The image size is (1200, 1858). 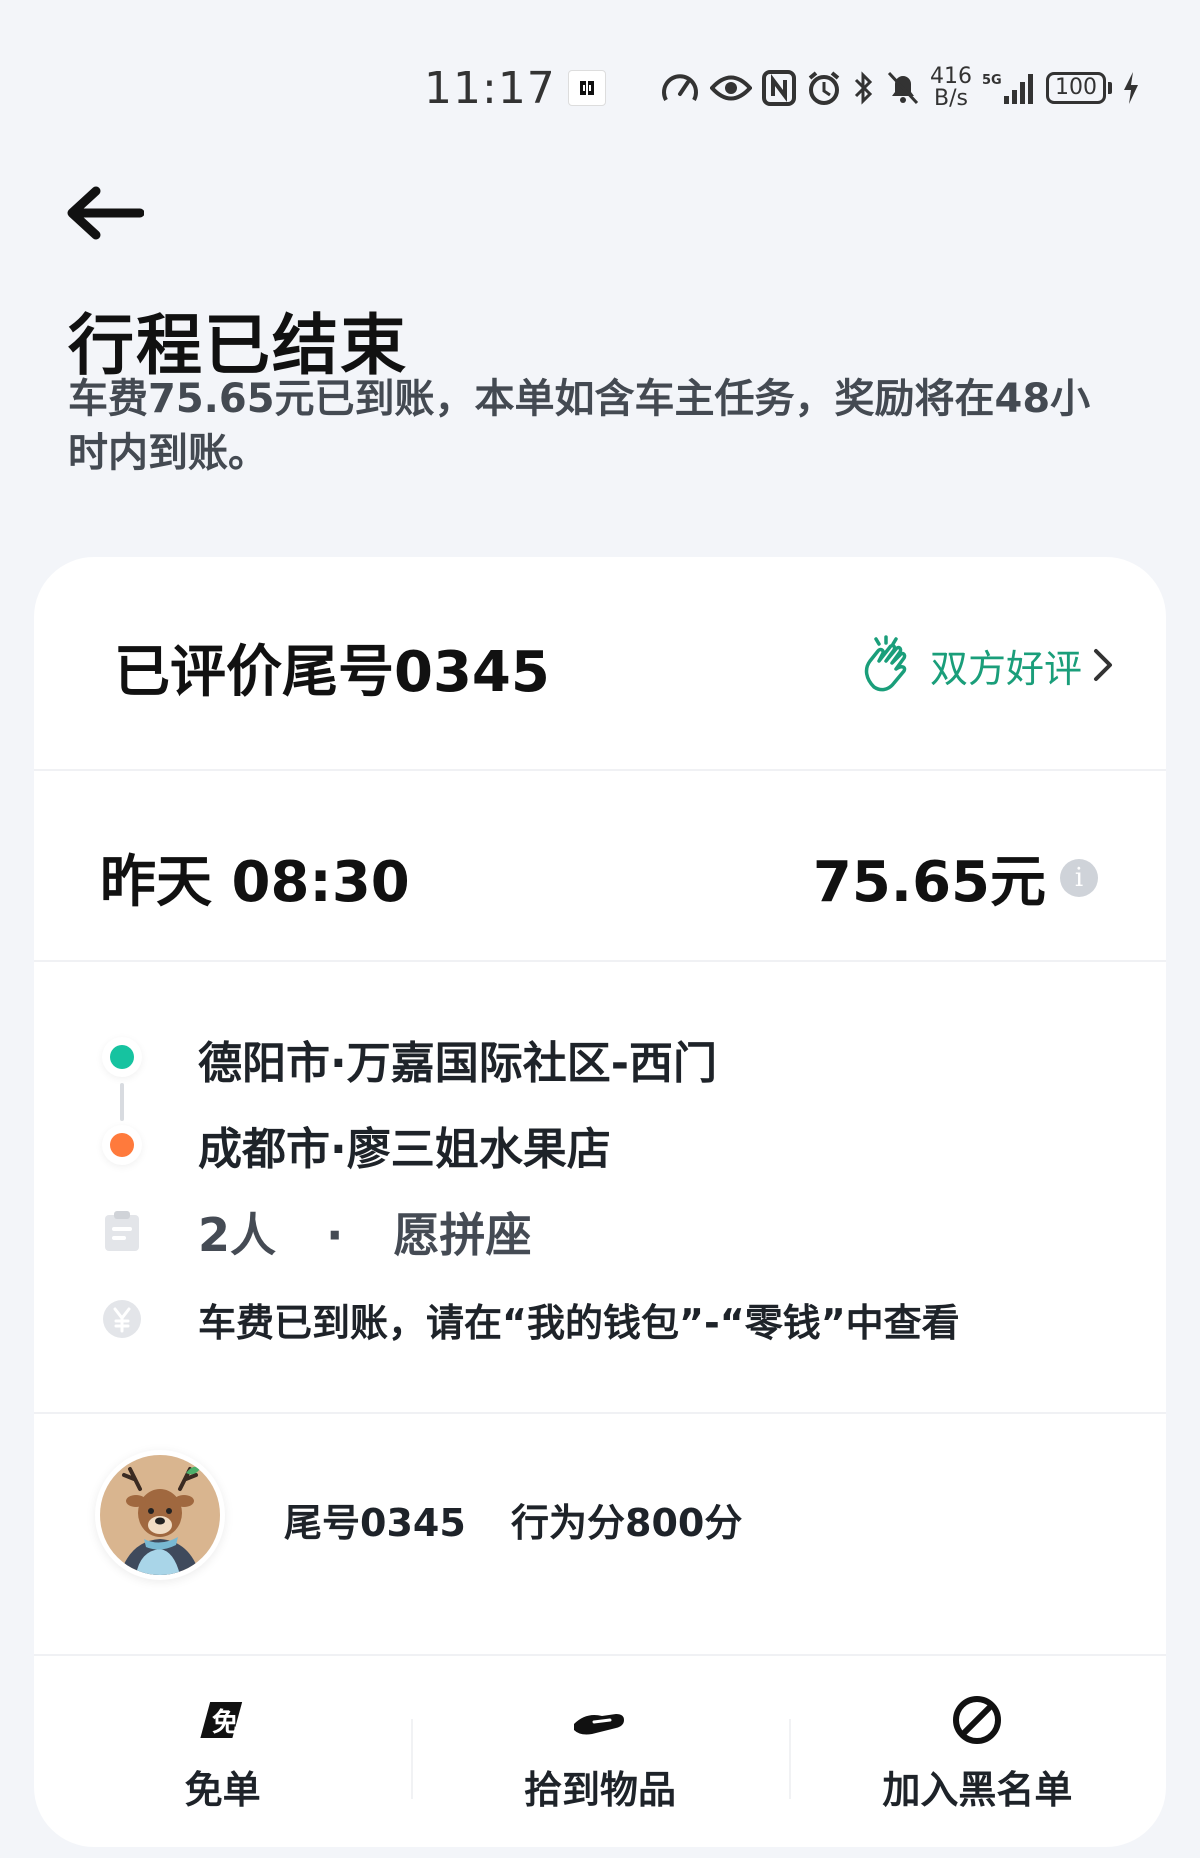 What do you see at coordinates (598, 1724) in the screenshot?
I see `found-item-icon` at bounding box center [598, 1724].